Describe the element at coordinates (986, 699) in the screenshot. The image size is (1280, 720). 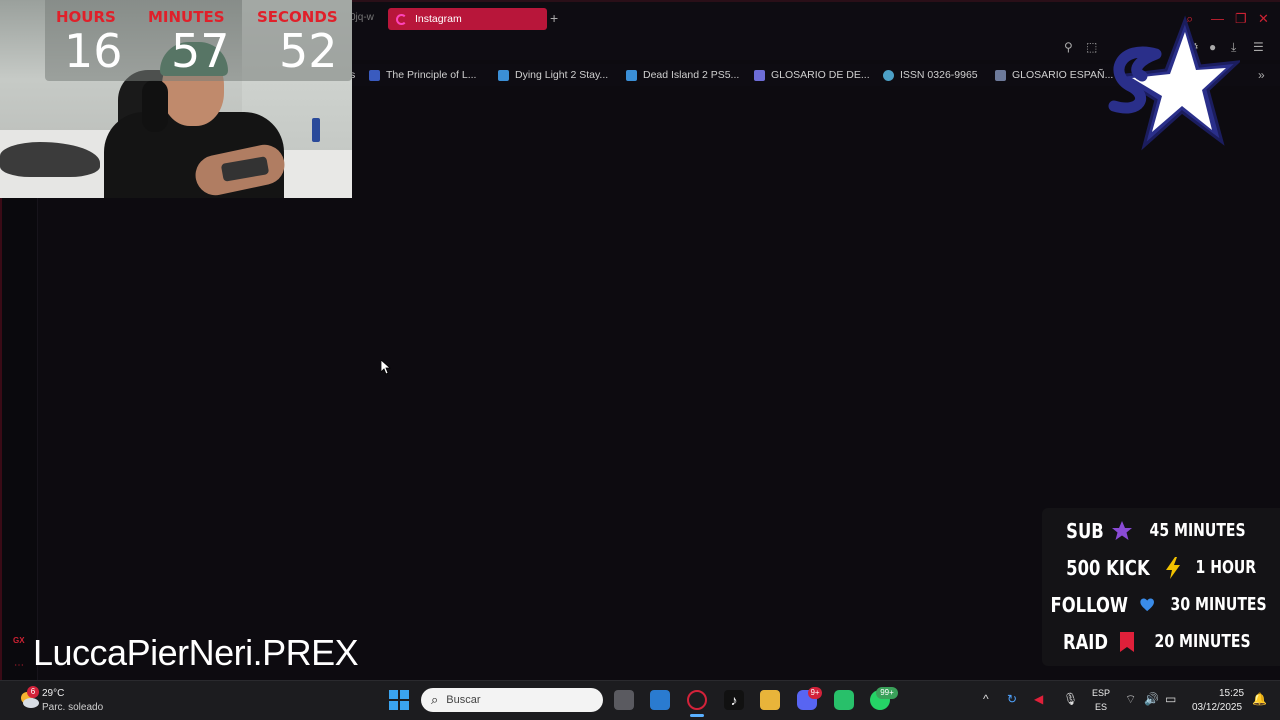
I see `tray-overflow-icon: ^` at that location.